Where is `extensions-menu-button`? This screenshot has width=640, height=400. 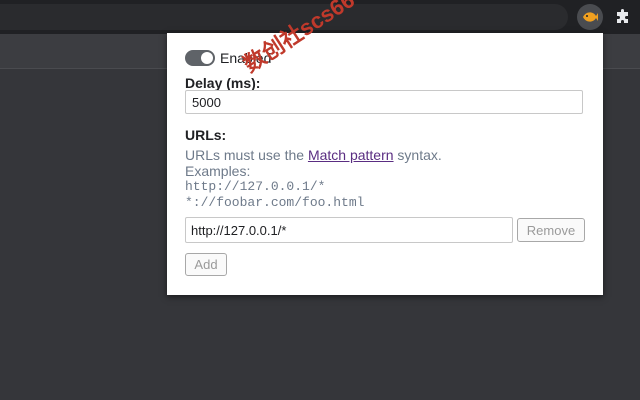
extensions-menu-button is located at coordinates (623, 17).